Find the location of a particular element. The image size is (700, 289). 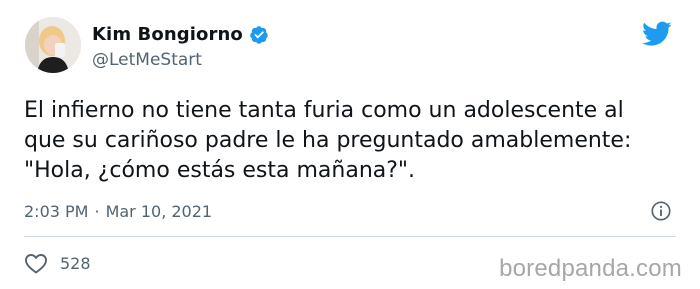

tweet-date: Mar 10, 2021 is located at coordinates (159, 211).